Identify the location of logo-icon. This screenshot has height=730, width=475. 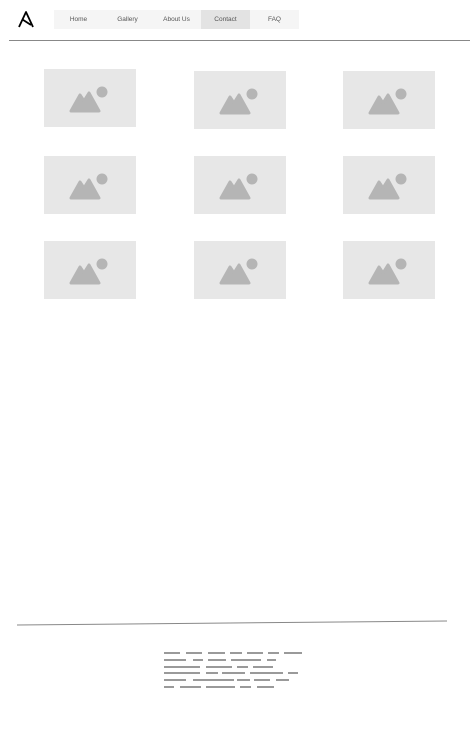
(26, 19).